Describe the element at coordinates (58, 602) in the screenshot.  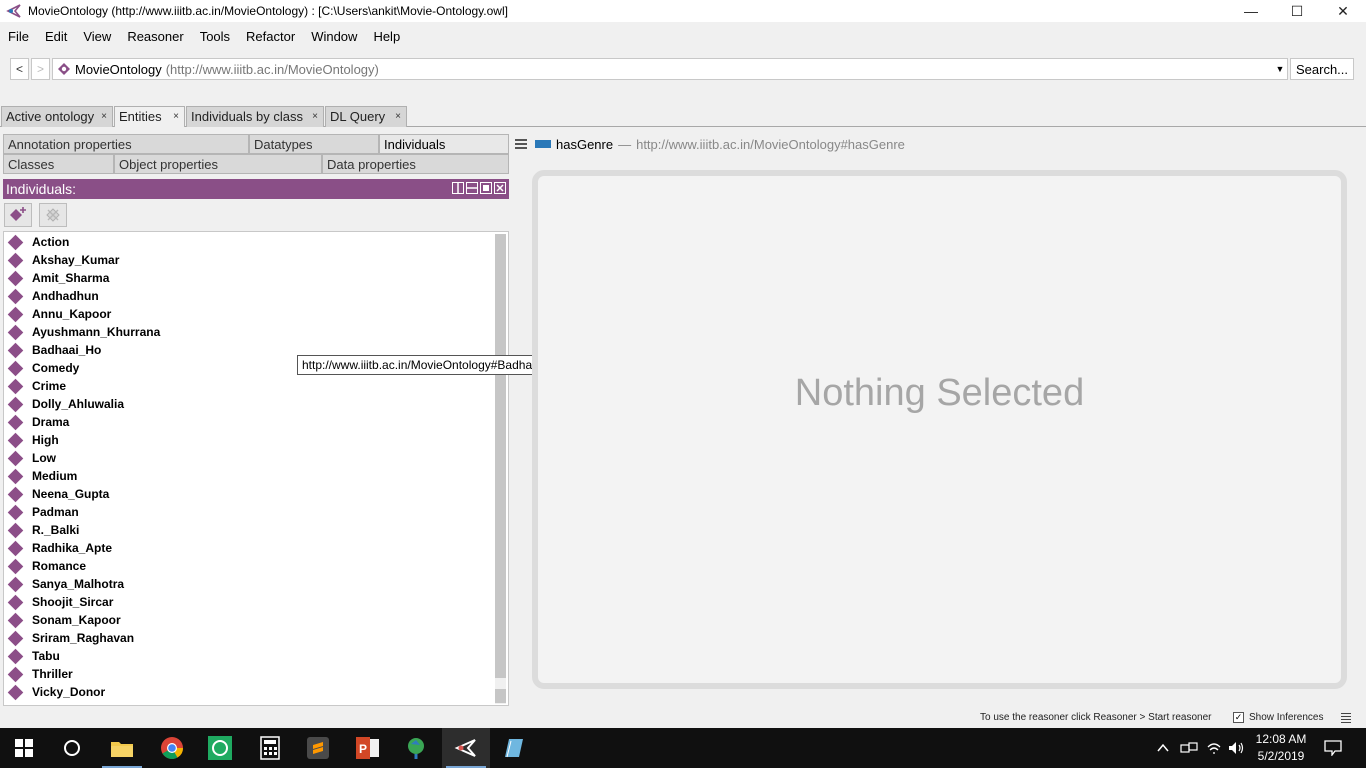
I see `list-item: Shoojit_Sircar` at that location.